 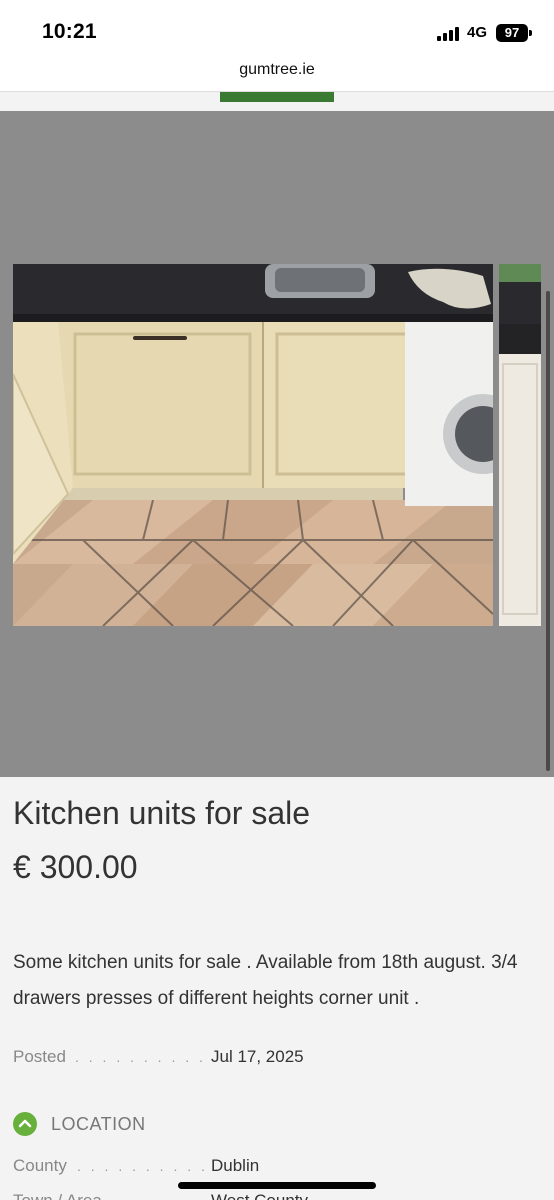 I want to click on listing-price: € 300.00, so click(x=75, y=867).